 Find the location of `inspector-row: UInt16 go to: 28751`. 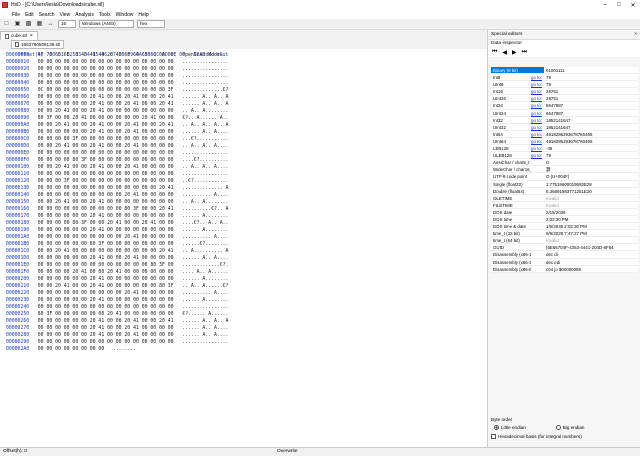

inspector-row: UInt16 go to: 28751 is located at coordinates (564, 99).